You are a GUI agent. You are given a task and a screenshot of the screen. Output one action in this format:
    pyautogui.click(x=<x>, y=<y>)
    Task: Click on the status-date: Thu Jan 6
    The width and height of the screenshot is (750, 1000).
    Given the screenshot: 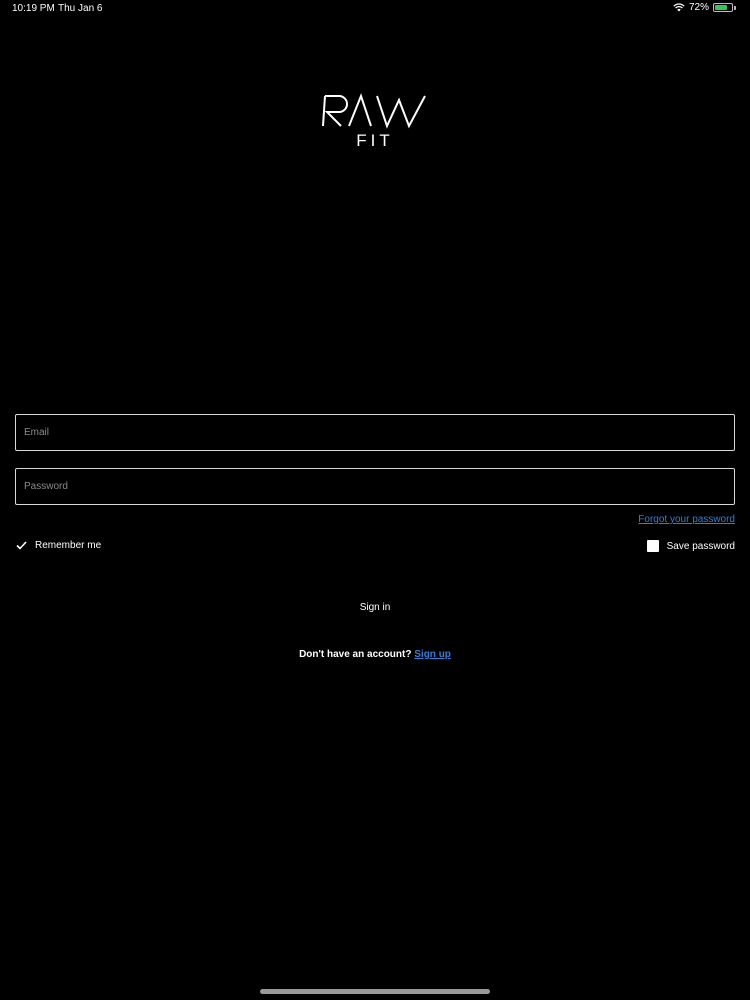 What is the action you would take?
    pyautogui.click(x=80, y=8)
    